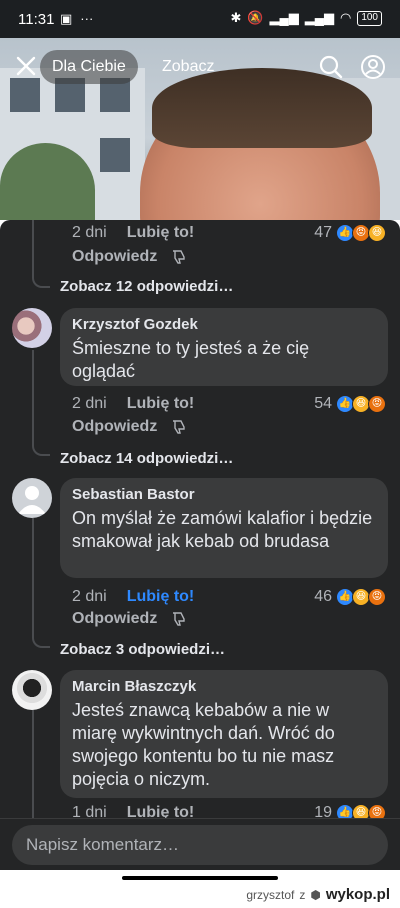 The height and width of the screenshot is (908, 400). I want to click on gesture-bar: grzysztof z ⬢ wykop.pl, so click(200, 889).